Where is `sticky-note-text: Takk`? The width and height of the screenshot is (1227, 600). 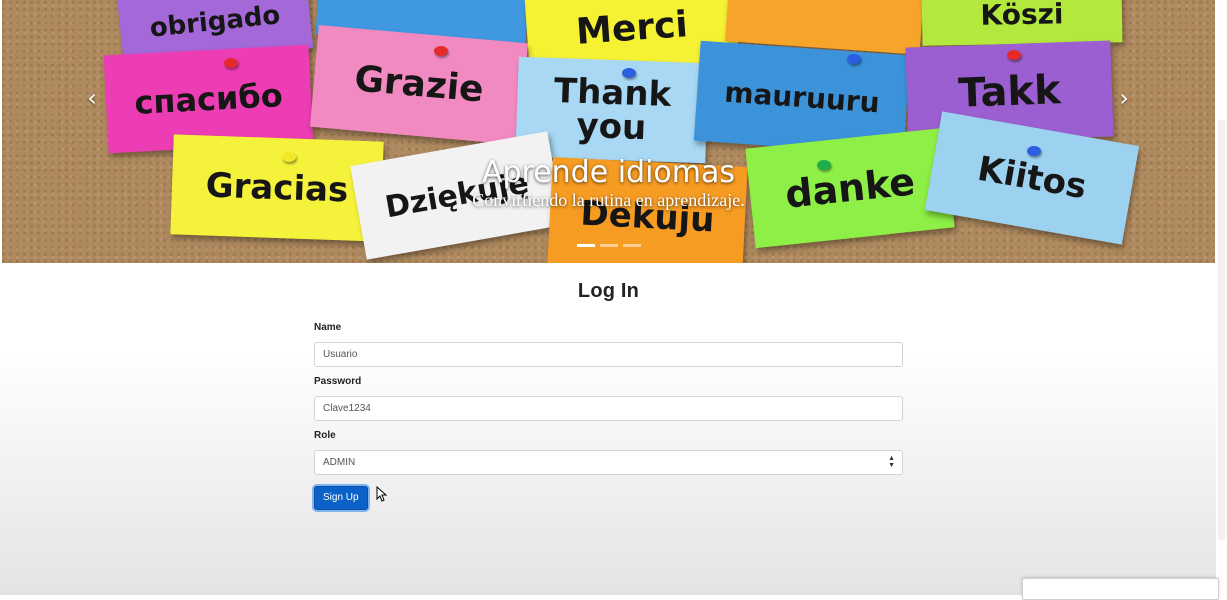 sticky-note-text: Takk is located at coordinates (1009, 92).